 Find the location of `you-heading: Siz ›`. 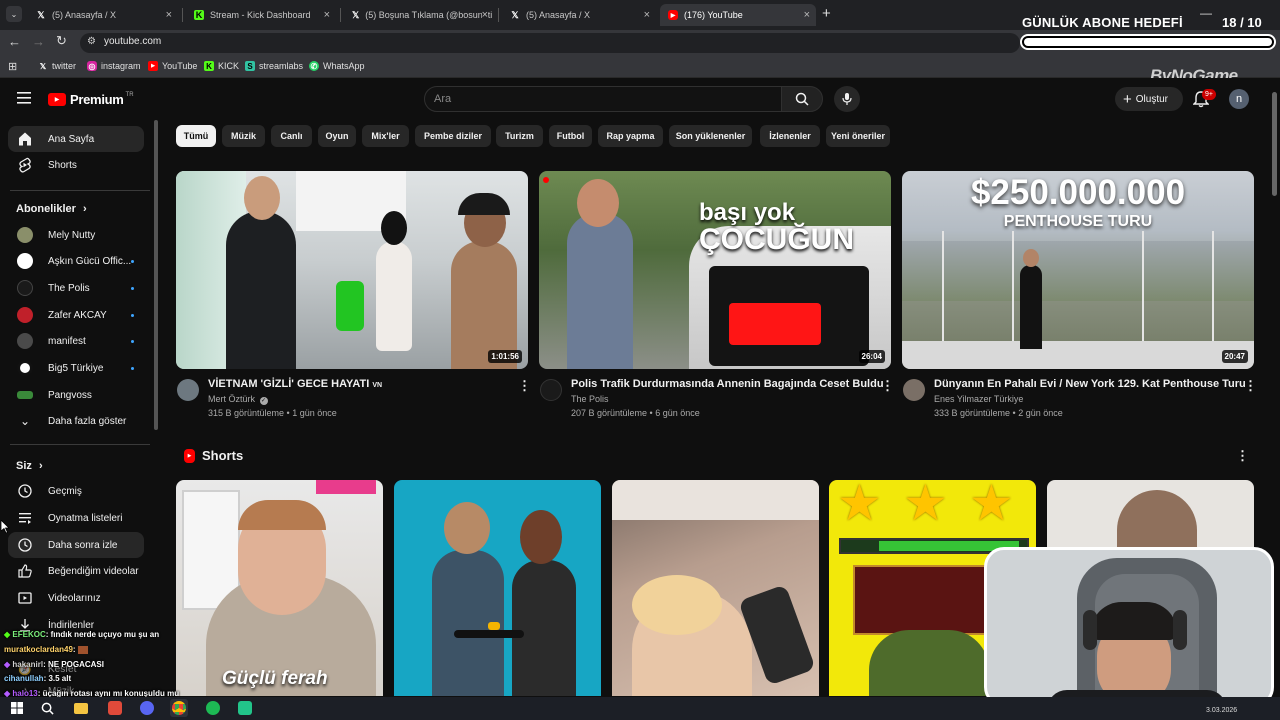

you-heading: Siz › is located at coordinates (29, 466).